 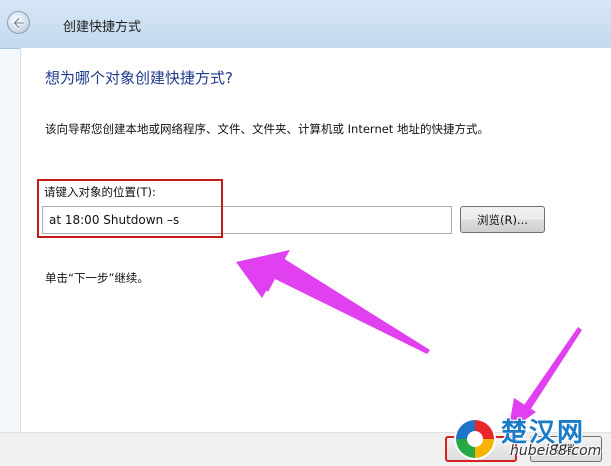 I want to click on watermark-logo-icon, so click(x=475, y=439).